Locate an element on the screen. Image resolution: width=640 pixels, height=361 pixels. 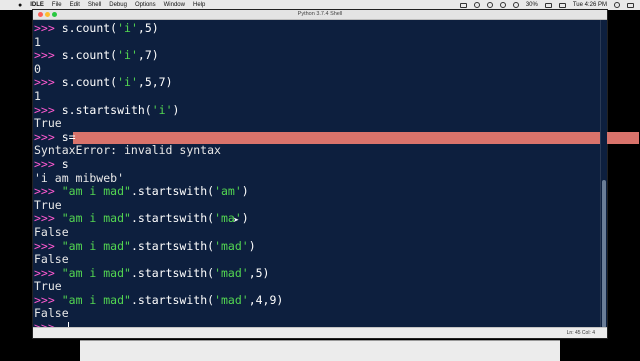
menu-clock: Tue 4:26 PM is located at coordinates (590, 5).